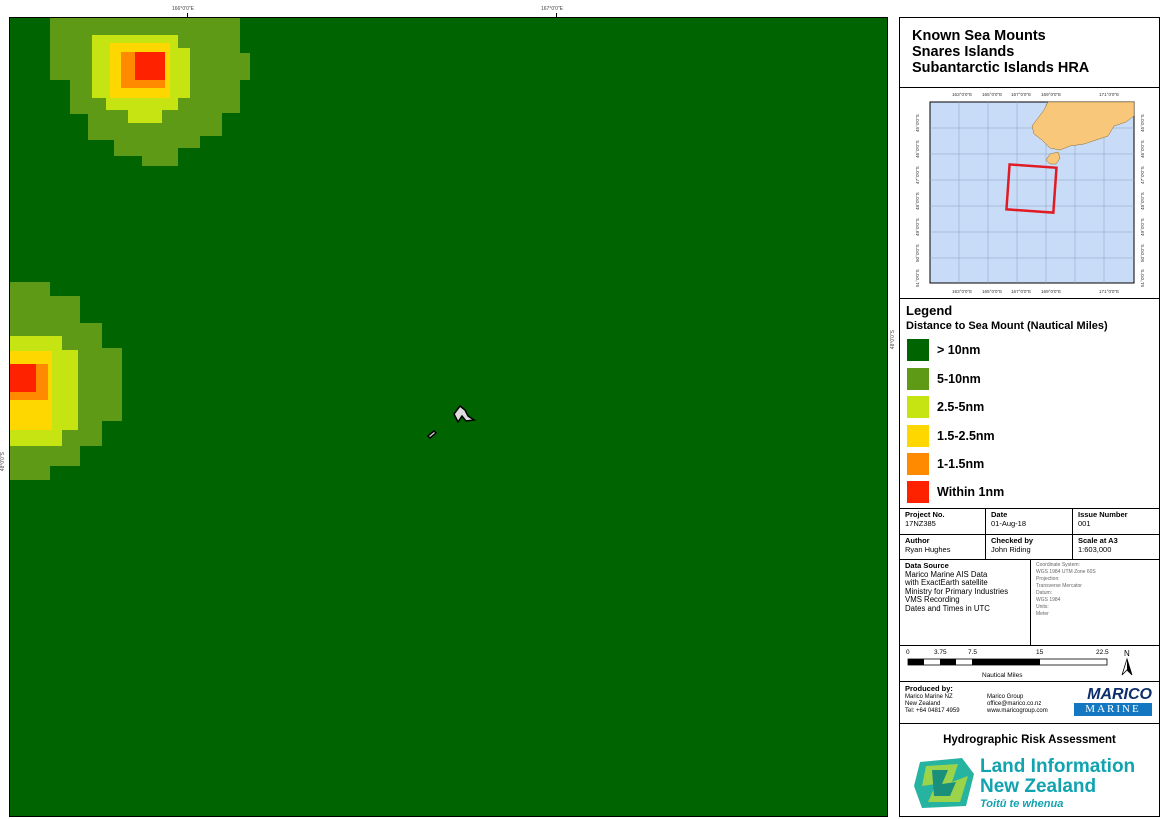 This screenshot has height=819, width=1163. What do you see at coordinates (1127, 662) in the screenshot?
I see `north-arrow-icon: N` at bounding box center [1127, 662].